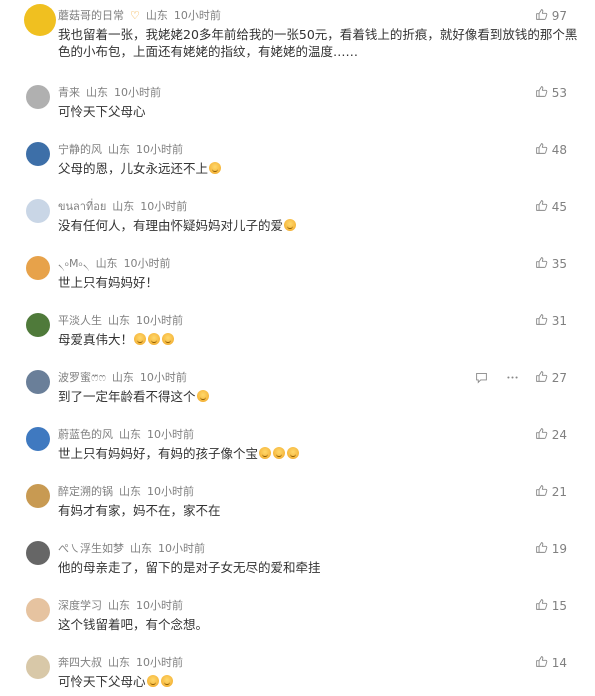  I want to click on comment-meta: 蘑菇哥的日常 ♡ 山东 10小时前, so click(142, 16).